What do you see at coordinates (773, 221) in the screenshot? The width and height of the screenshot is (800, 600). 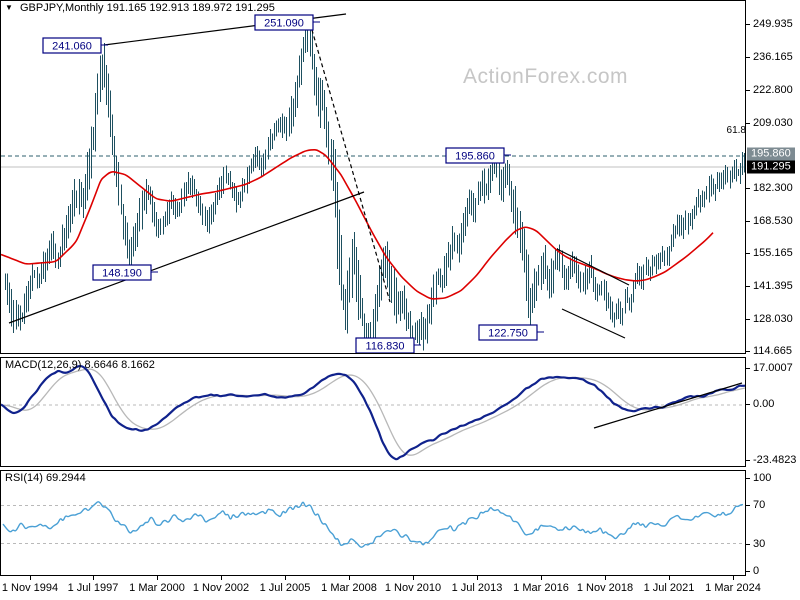 I see `axis-label: 168.530` at bounding box center [773, 221].